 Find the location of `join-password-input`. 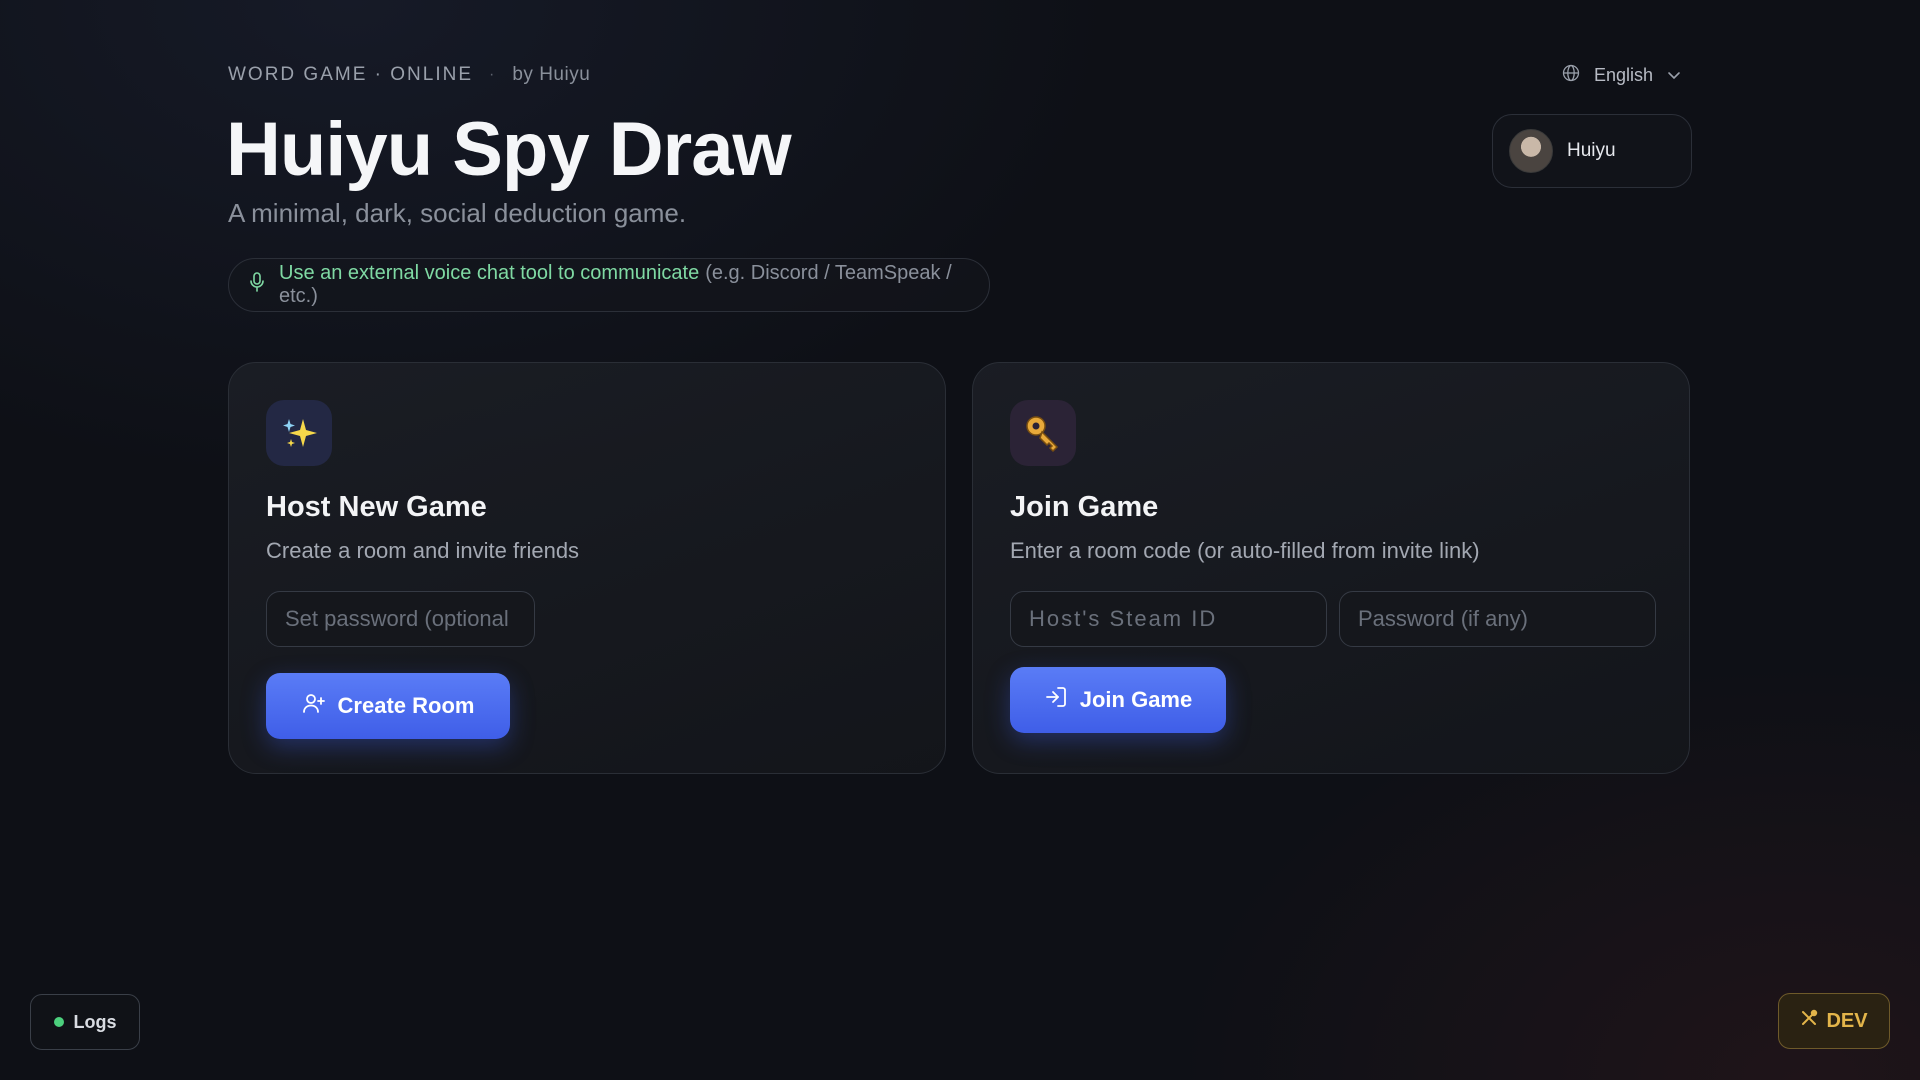

join-password-input is located at coordinates (1497, 619).